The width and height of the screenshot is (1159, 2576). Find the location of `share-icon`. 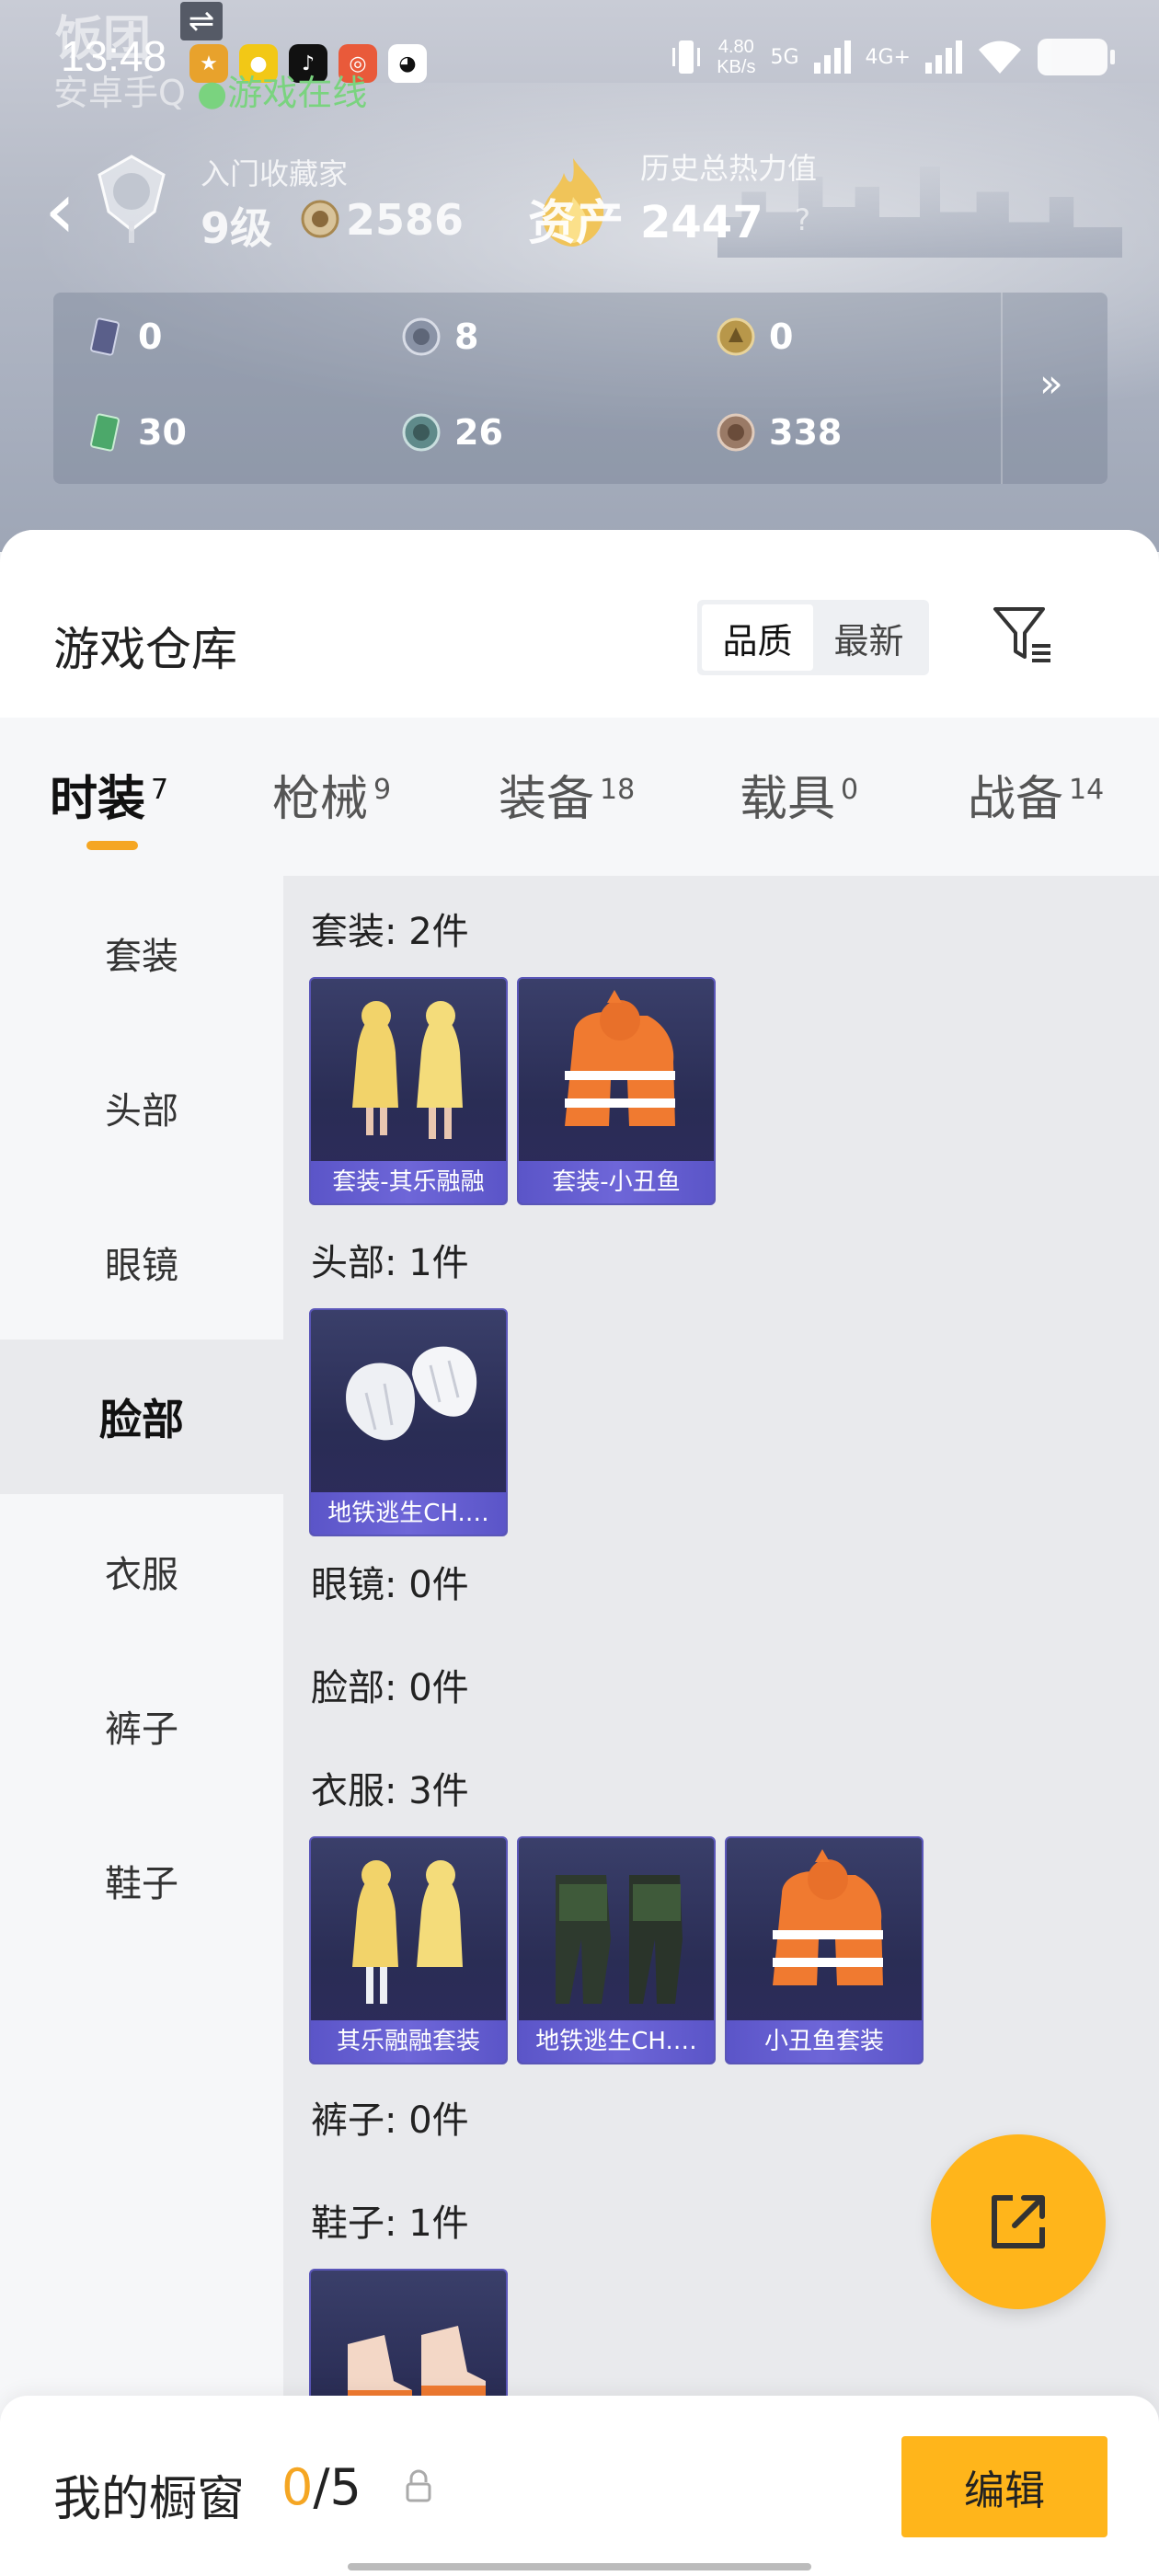

share-icon is located at coordinates (1018, 2221).